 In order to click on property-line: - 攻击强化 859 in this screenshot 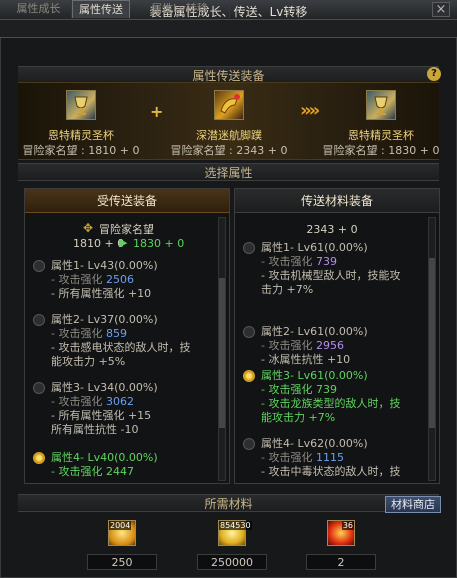, I will do `click(89, 333)`.